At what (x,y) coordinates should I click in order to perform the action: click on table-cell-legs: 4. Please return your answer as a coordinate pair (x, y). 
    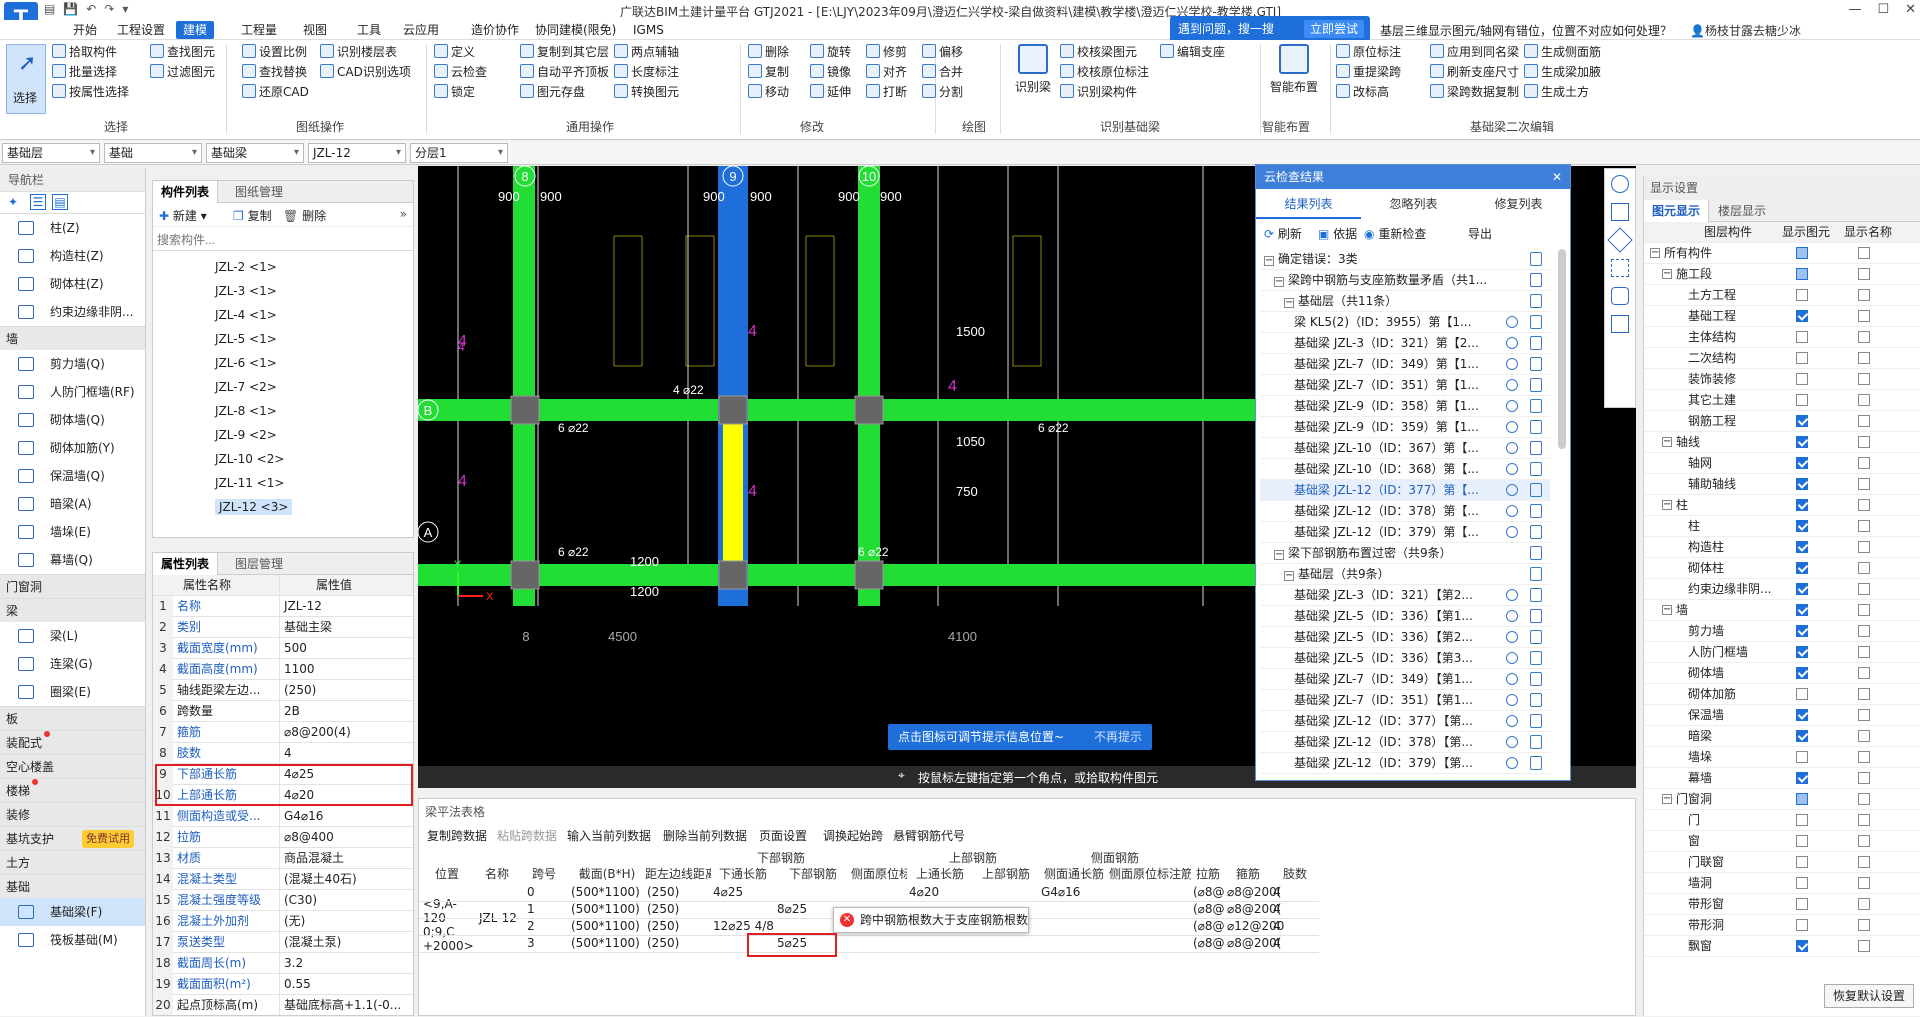
    Looking at the image, I should click on (1277, 943).